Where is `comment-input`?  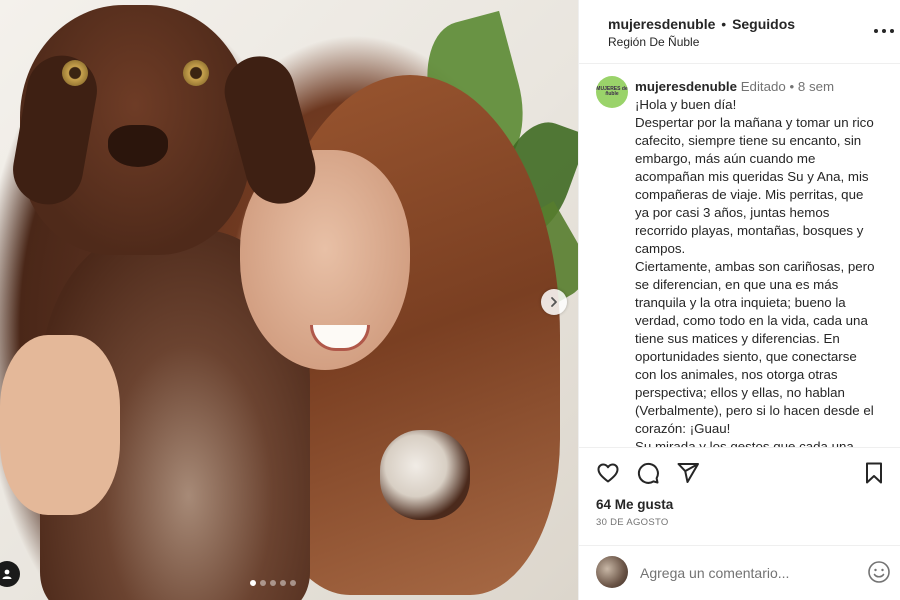
comment-input is located at coordinates (740, 573).